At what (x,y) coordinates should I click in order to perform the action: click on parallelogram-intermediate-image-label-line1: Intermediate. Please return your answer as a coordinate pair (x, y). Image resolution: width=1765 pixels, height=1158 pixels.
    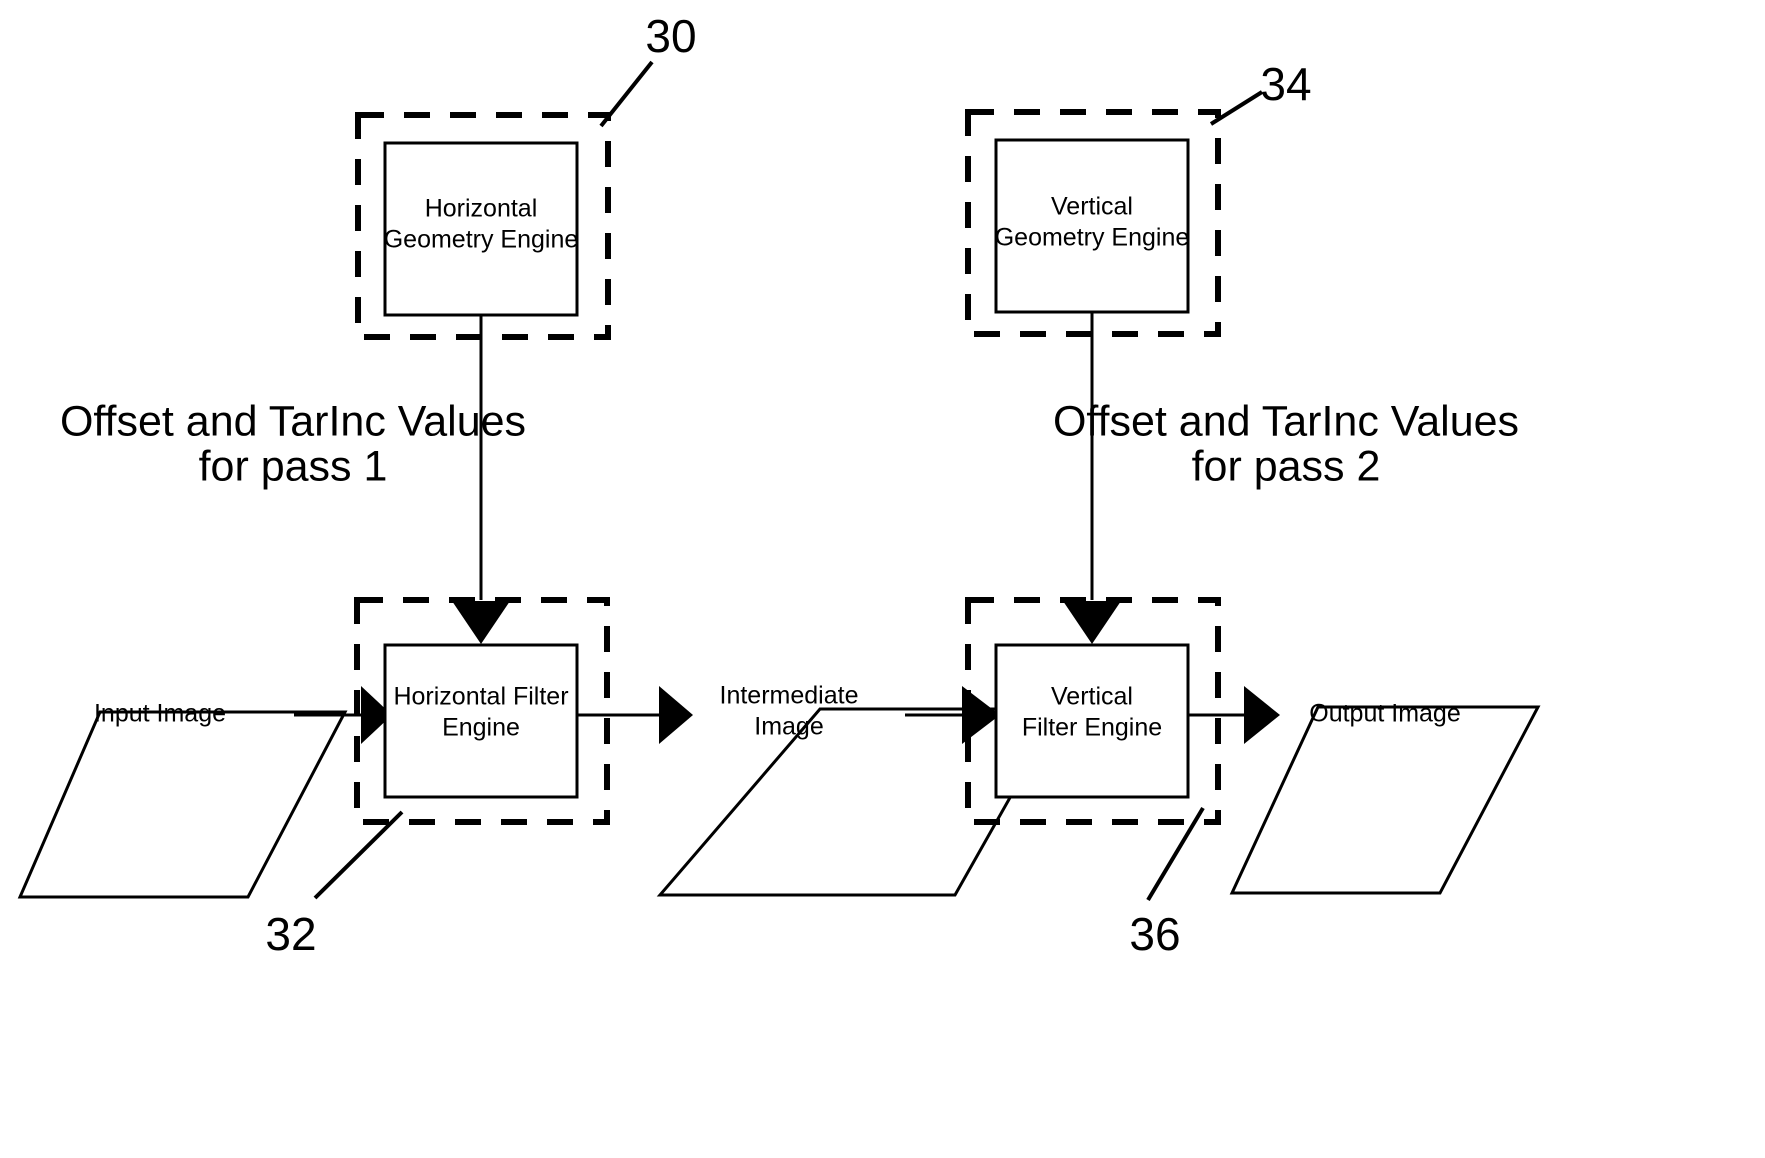
    Looking at the image, I should click on (789, 696).